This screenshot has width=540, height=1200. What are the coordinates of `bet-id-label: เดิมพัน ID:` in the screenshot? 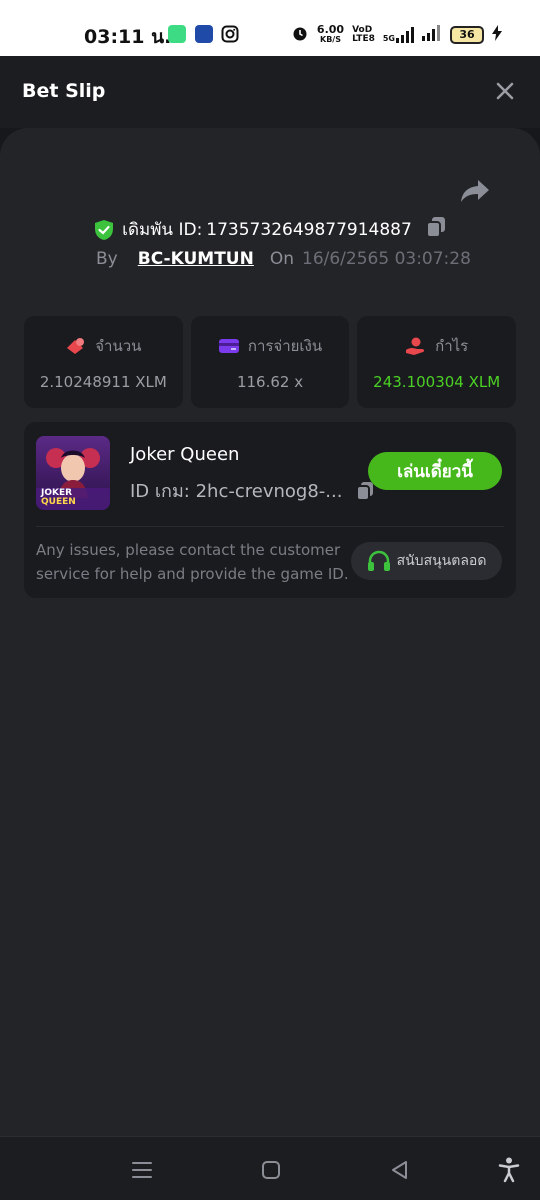 It's located at (162, 230).